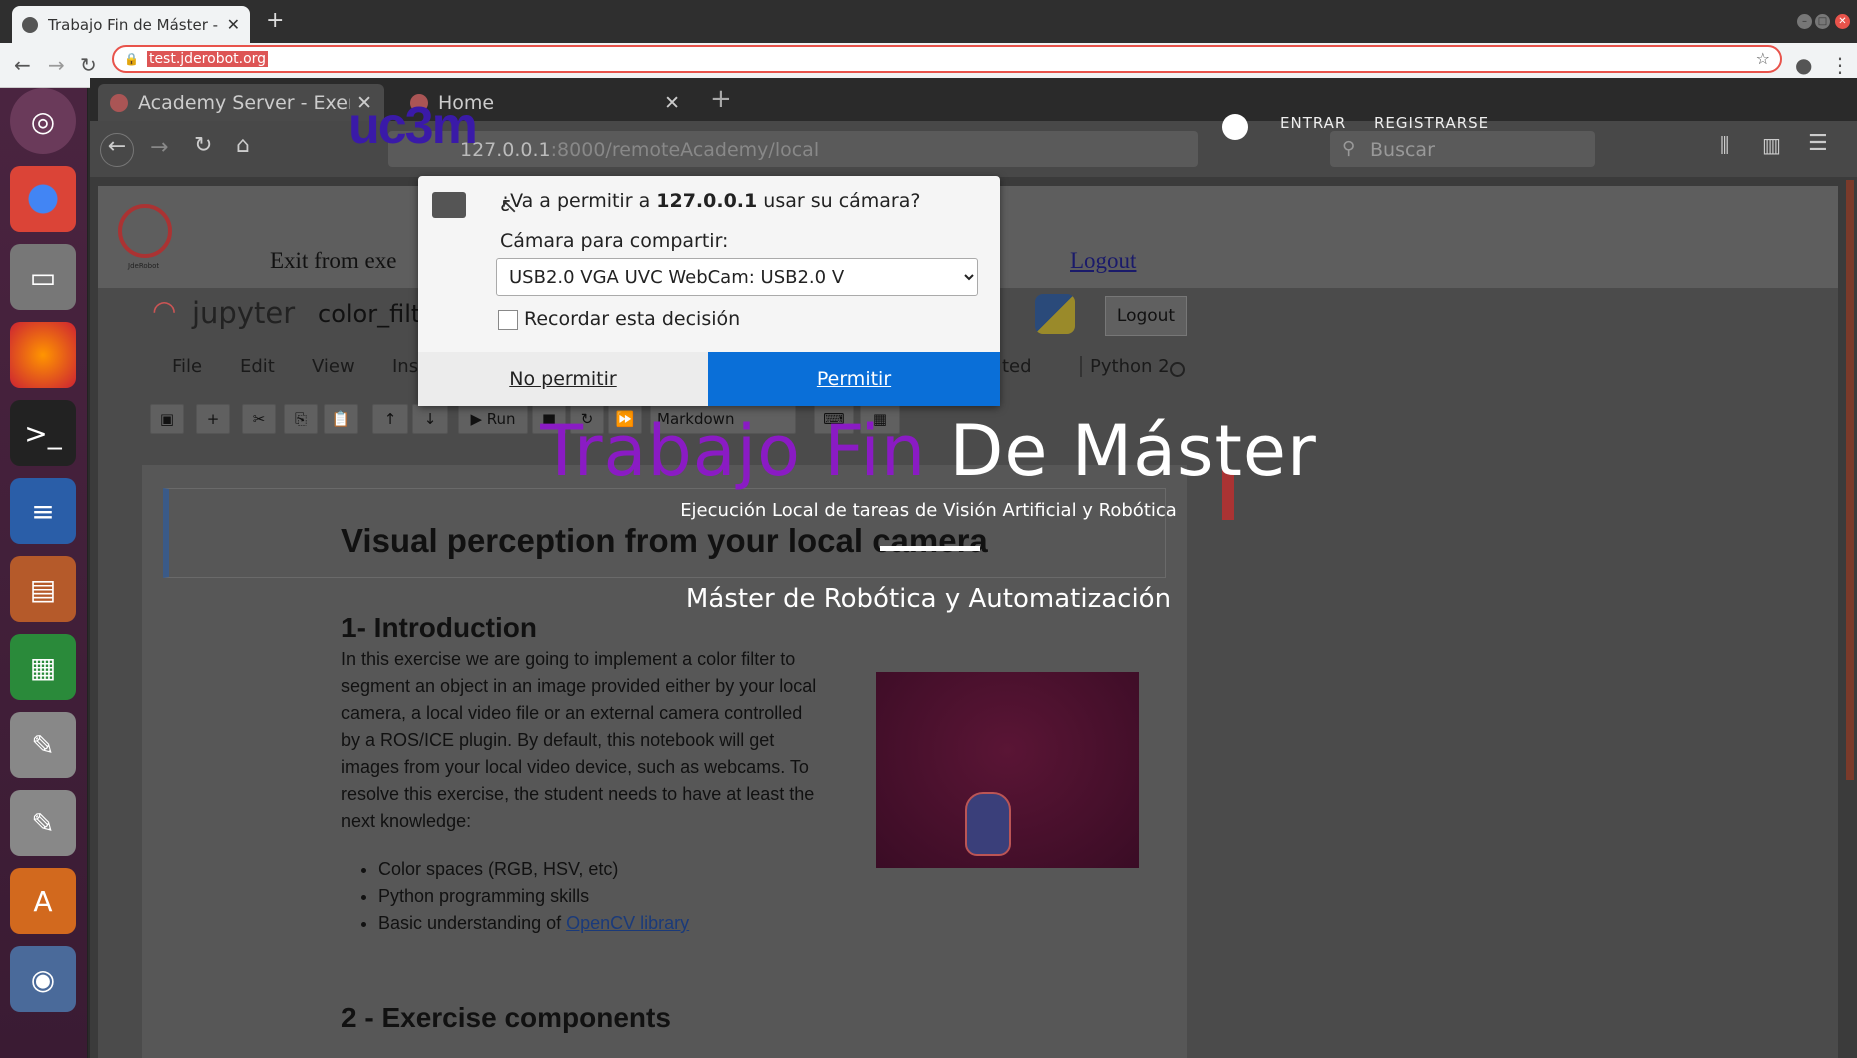  What do you see at coordinates (406, 821) in the screenshot?
I see `intro-line: next knowledge:` at bounding box center [406, 821].